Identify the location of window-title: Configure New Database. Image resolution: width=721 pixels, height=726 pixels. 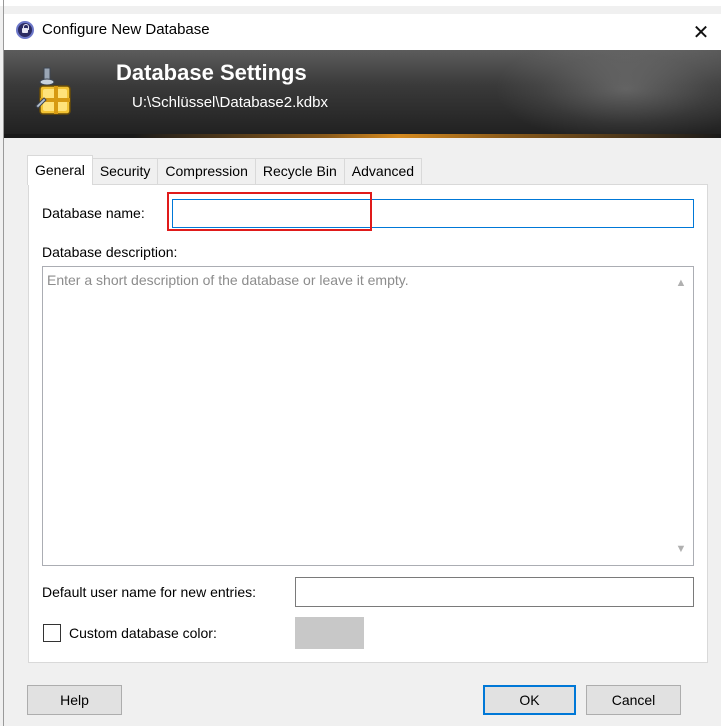
(126, 29).